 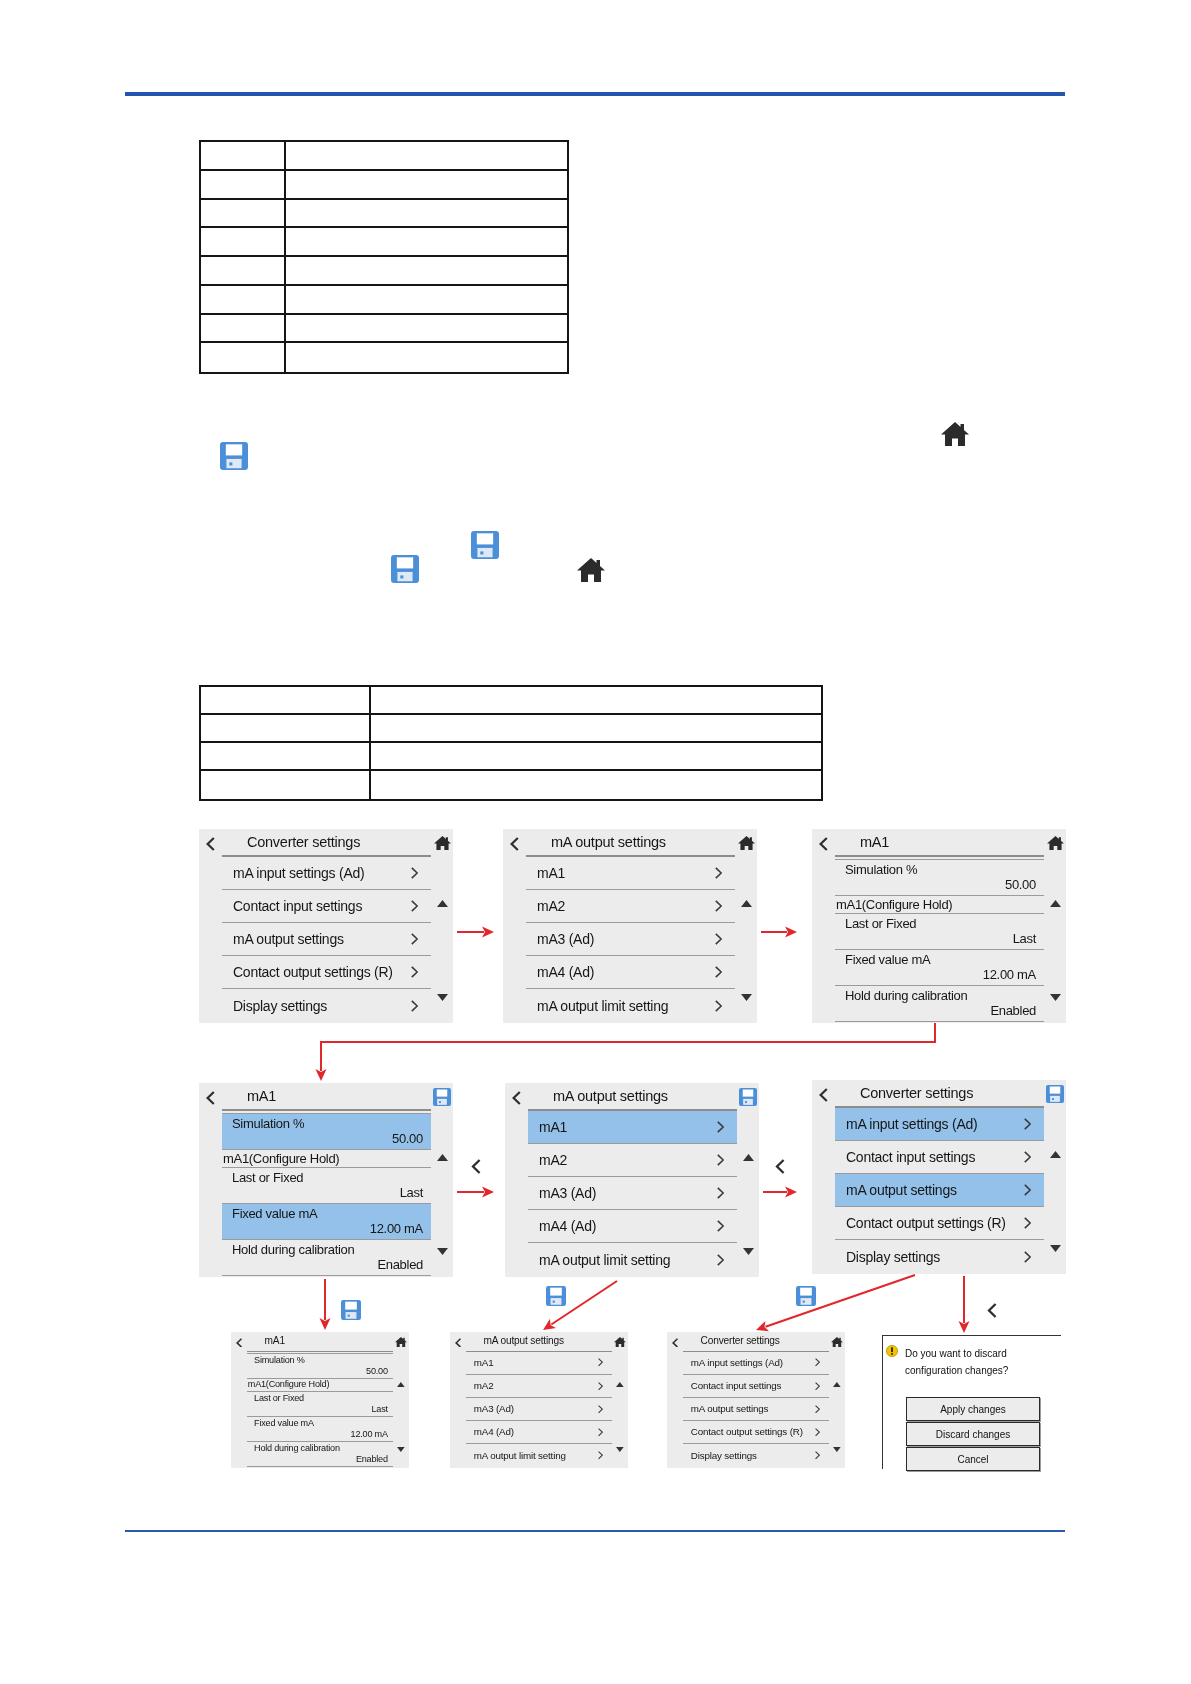 I want to click on dialog-button: Discard changes, so click(x=973, y=1434).